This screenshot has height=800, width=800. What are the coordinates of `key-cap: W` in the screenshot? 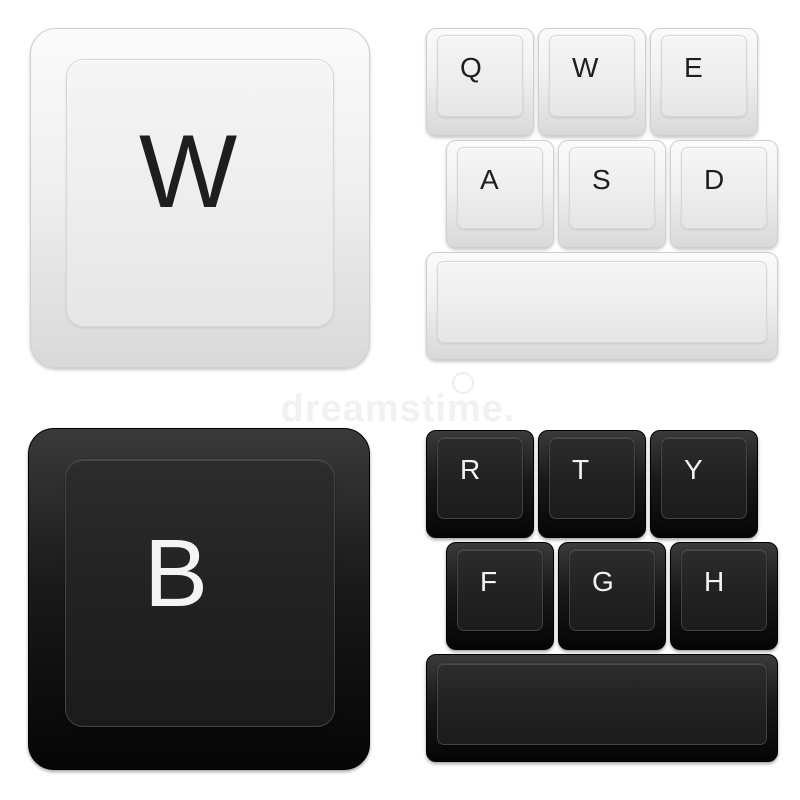 It's located at (592, 76).